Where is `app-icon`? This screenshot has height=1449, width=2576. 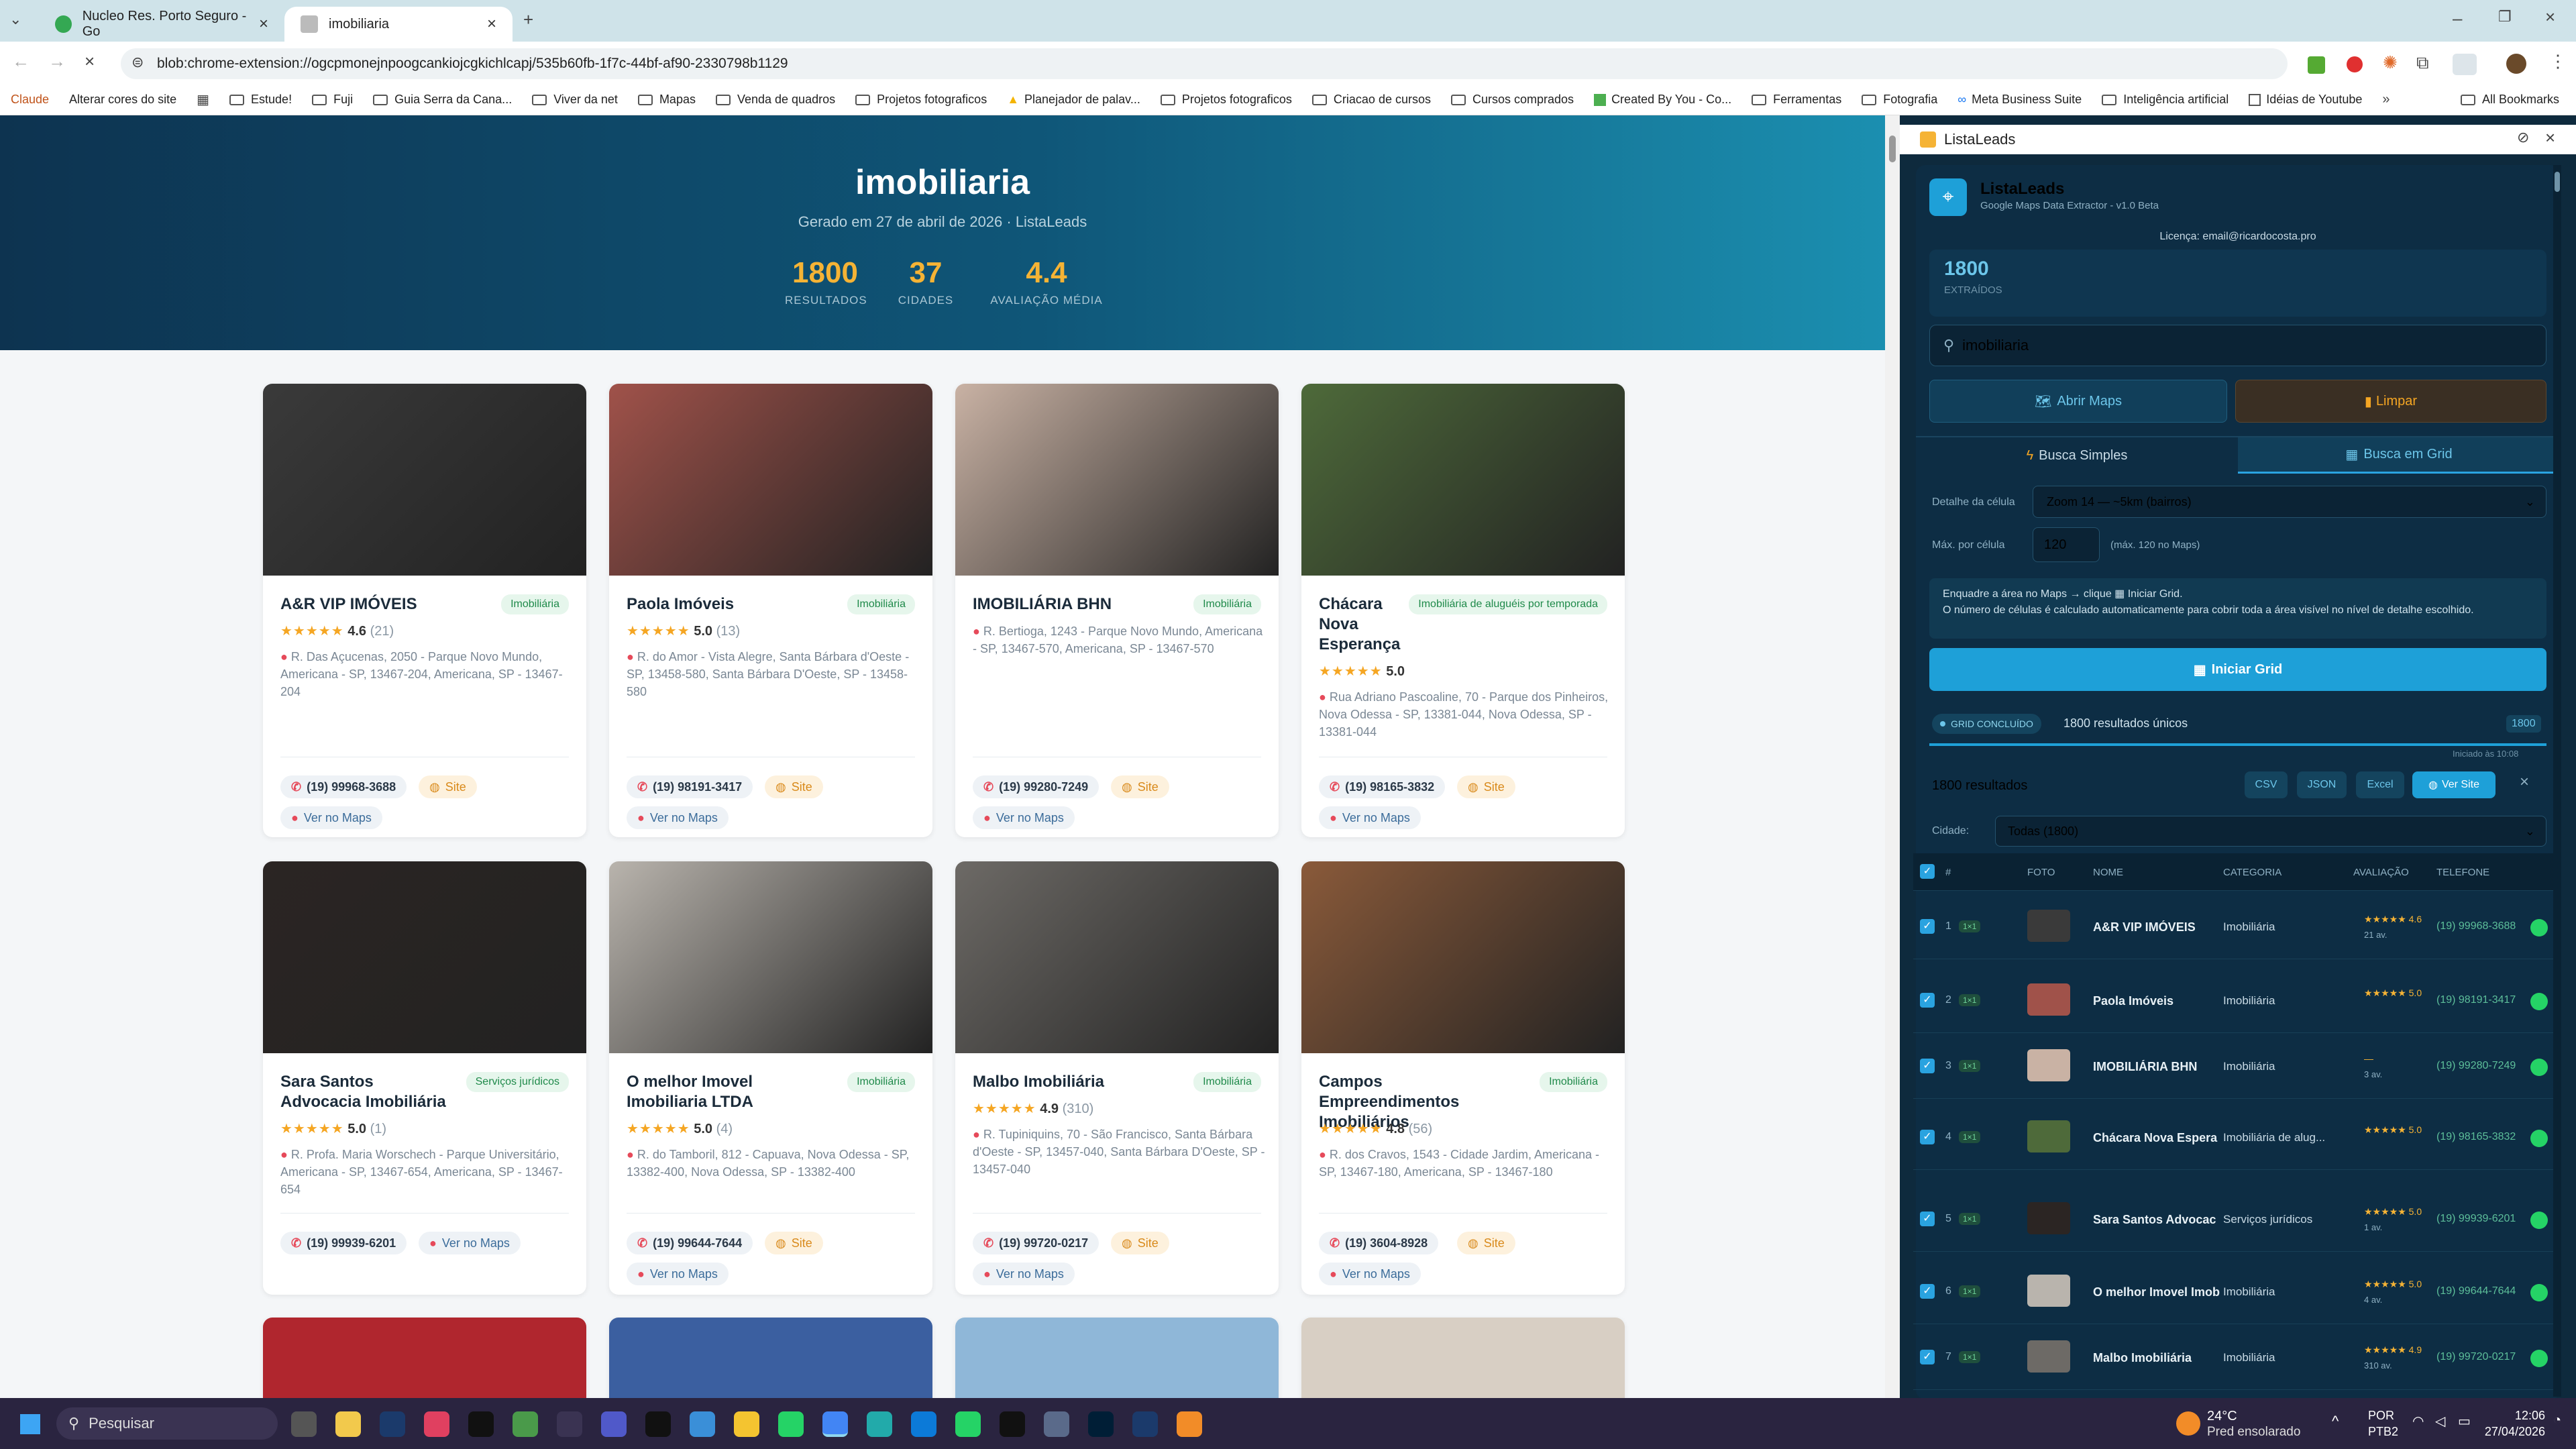
app-icon is located at coordinates (702, 1424).